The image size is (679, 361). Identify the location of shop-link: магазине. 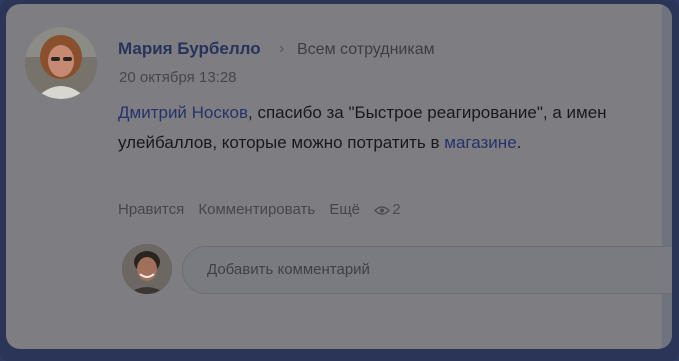
(480, 142).